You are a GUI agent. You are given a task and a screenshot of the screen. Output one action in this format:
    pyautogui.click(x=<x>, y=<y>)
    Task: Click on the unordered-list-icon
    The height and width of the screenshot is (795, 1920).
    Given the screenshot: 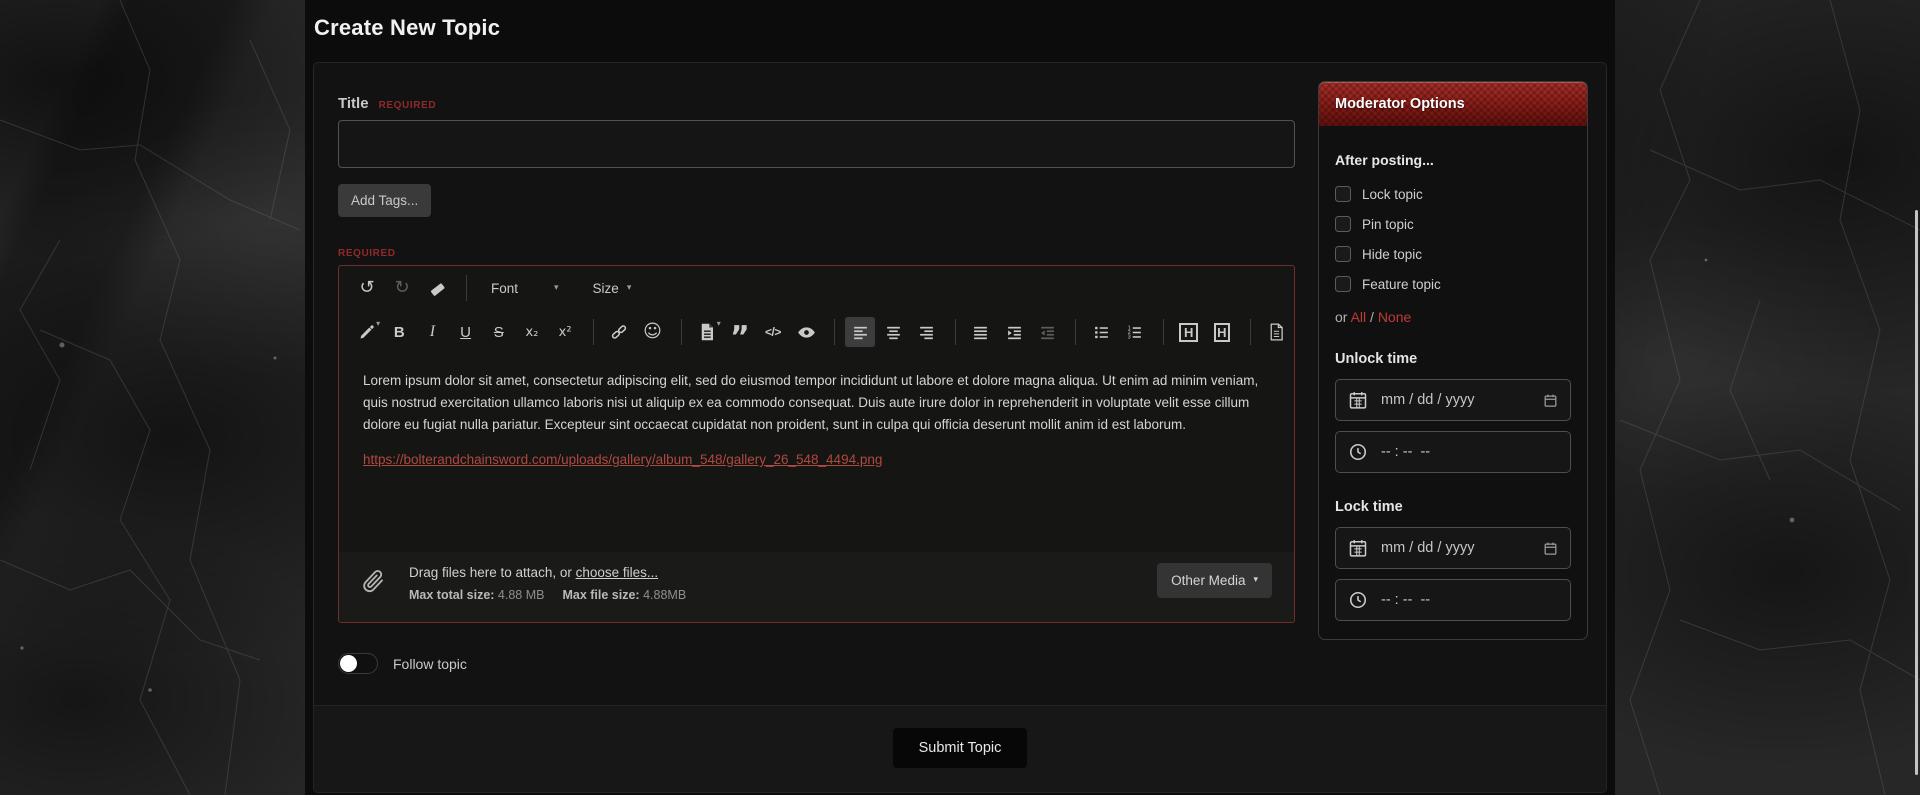 What is the action you would take?
    pyautogui.click(x=1101, y=332)
    